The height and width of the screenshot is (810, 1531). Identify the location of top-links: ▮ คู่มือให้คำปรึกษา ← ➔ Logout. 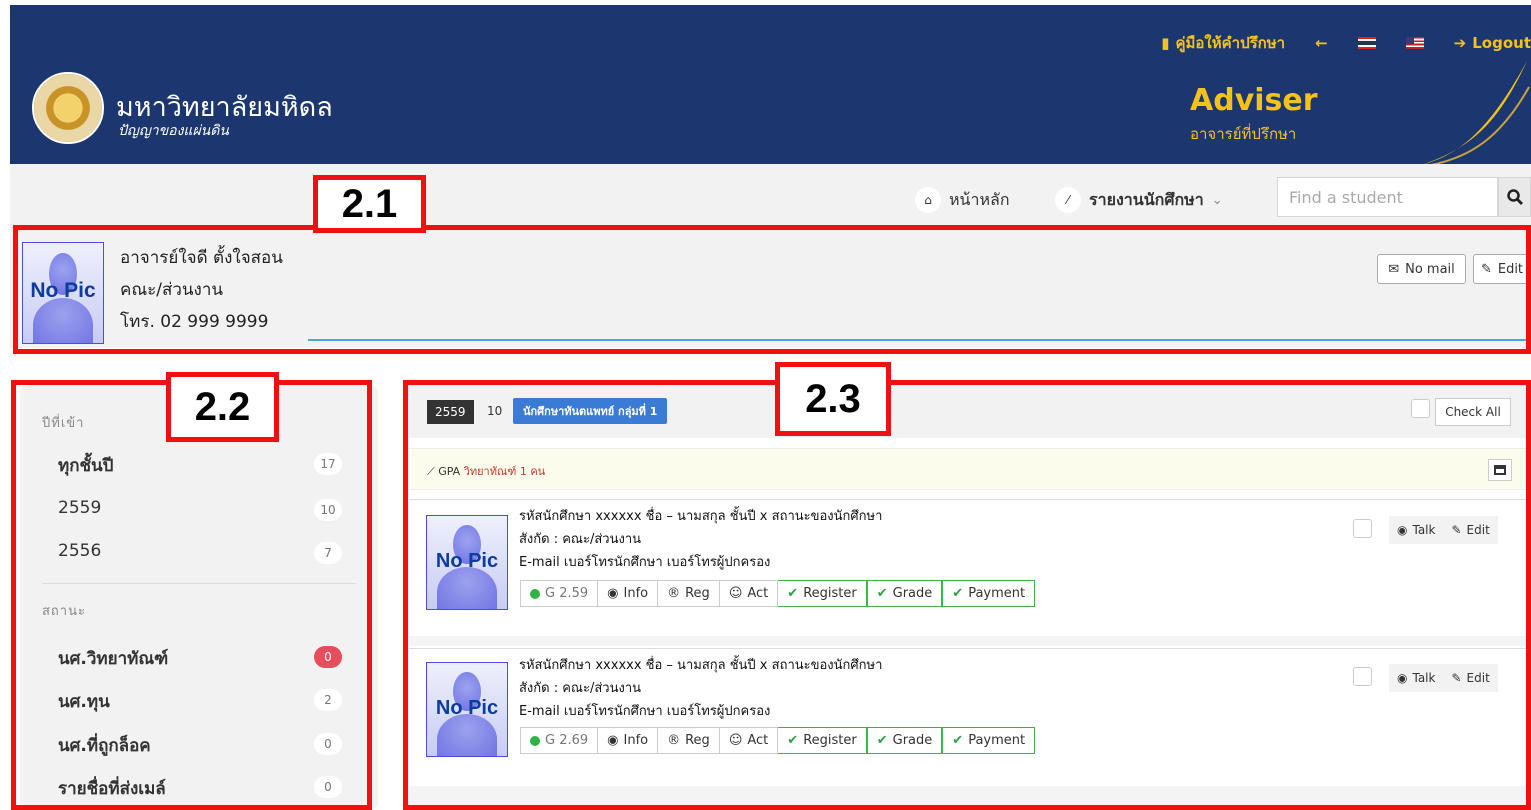
(1331, 43).